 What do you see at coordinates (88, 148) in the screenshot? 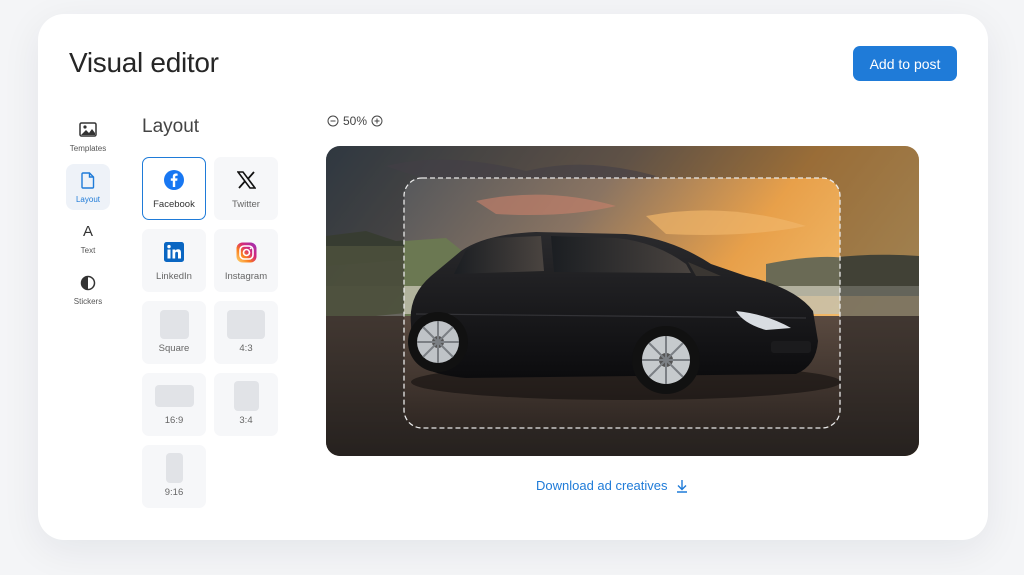
I see `rail-item-label: Templates` at bounding box center [88, 148].